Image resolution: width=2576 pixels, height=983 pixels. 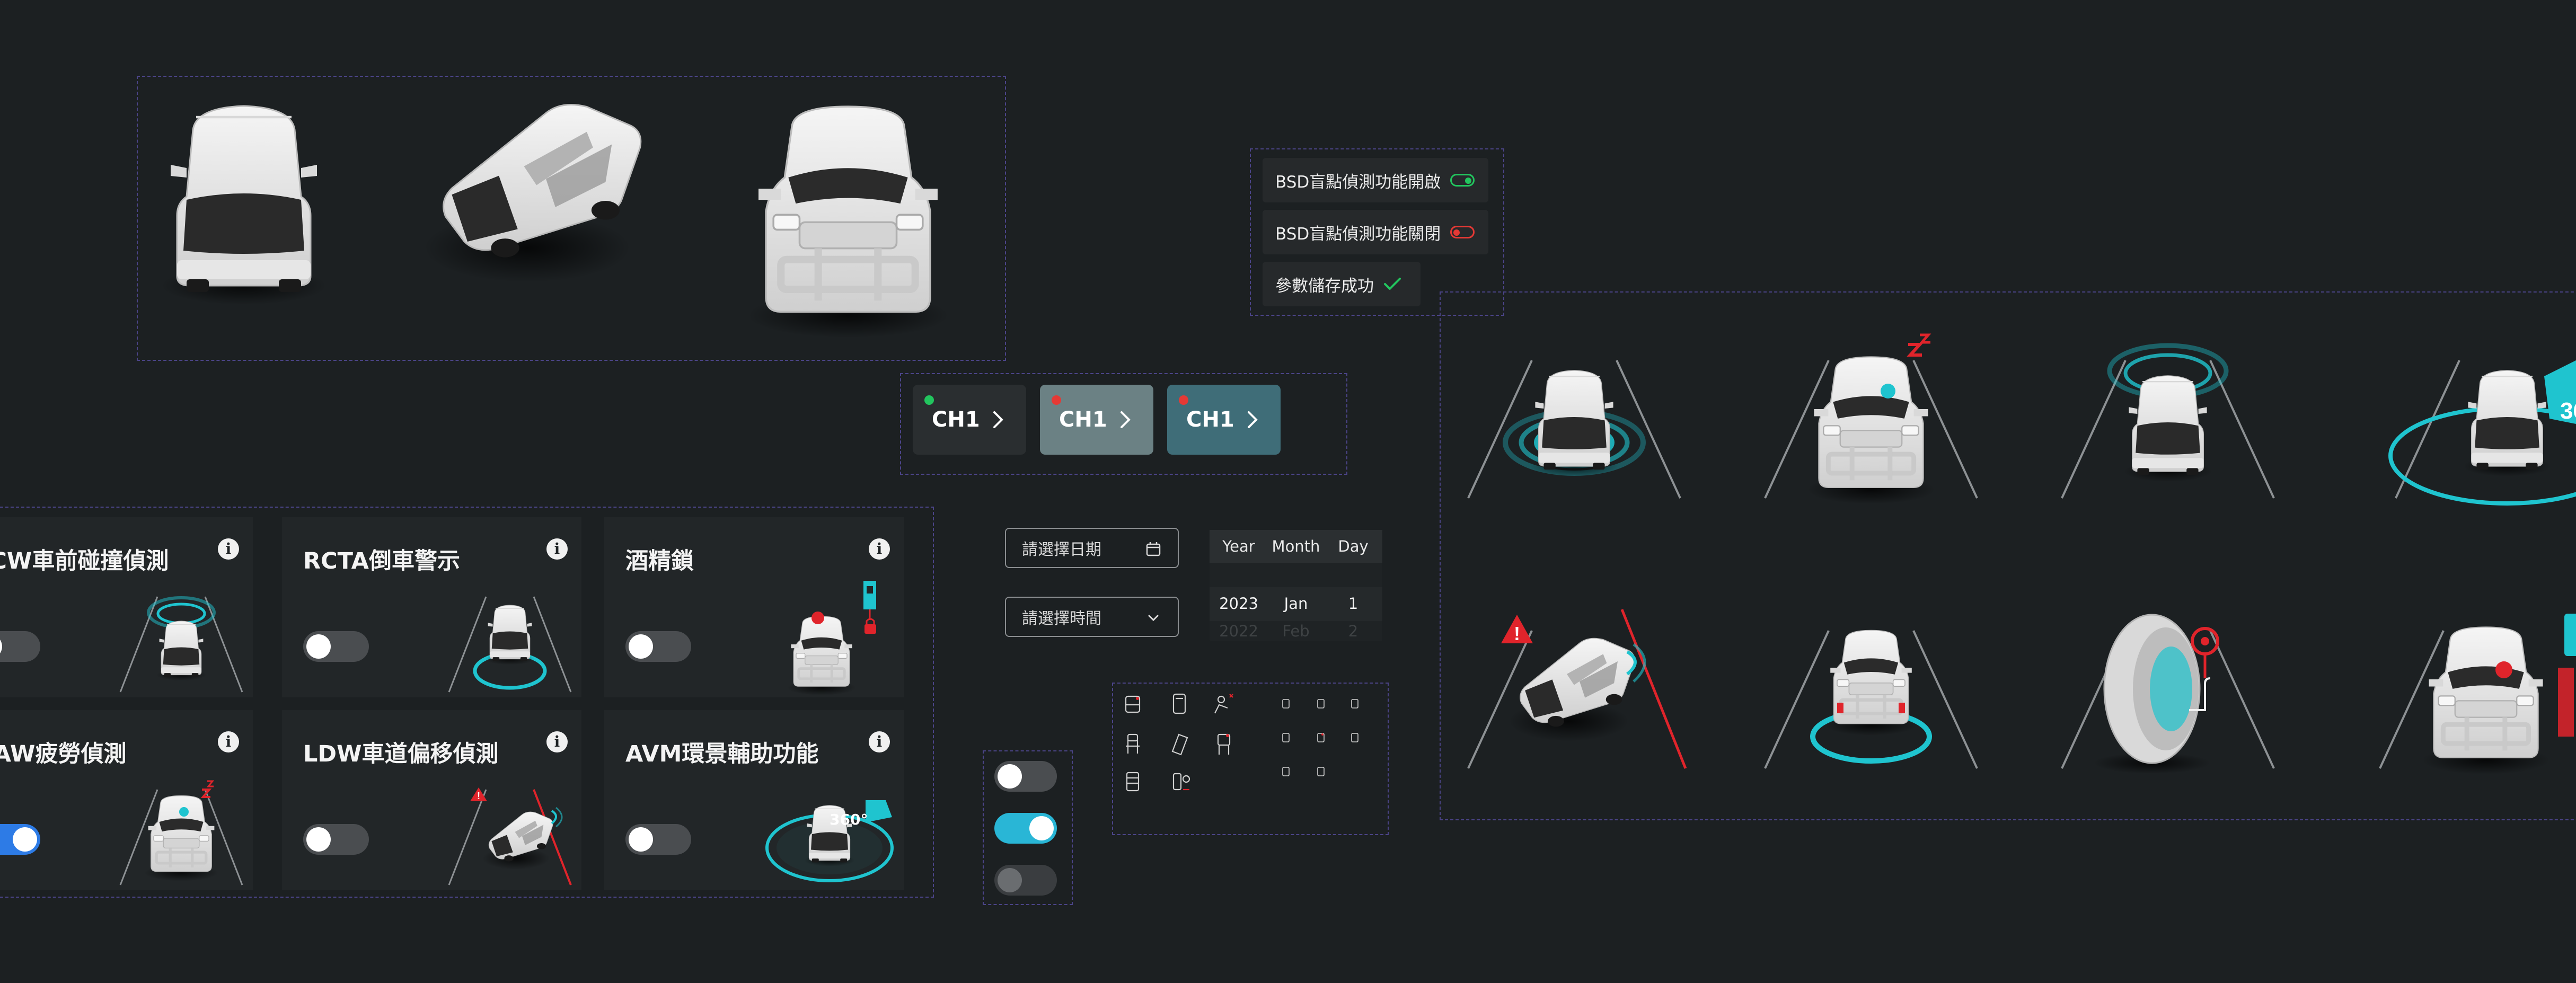 What do you see at coordinates (63, 754) in the screenshot?
I see `feature-title: DAW疲勞偵測` at bounding box center [63, 754].